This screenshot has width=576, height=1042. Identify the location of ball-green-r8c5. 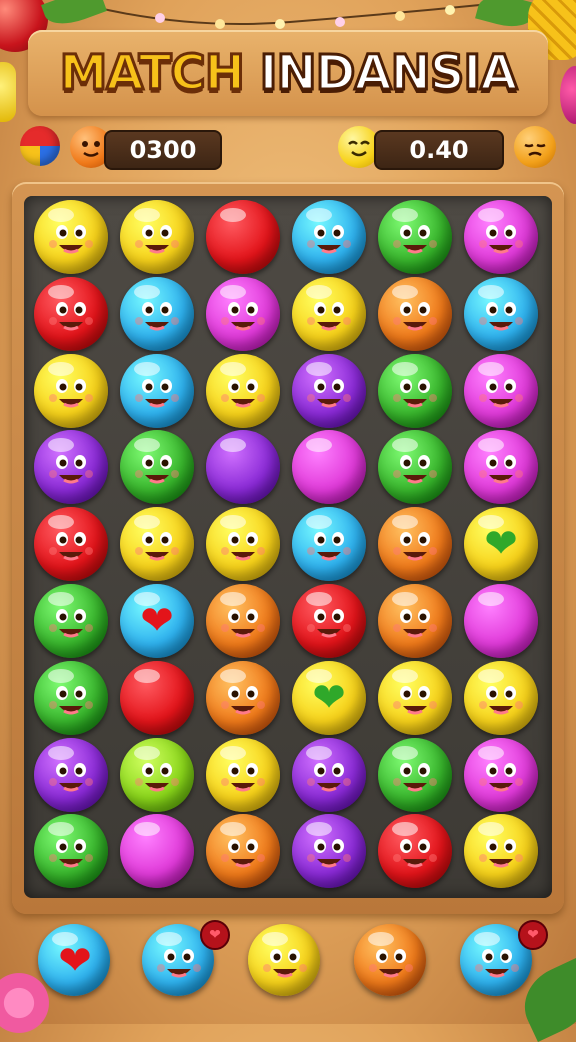
(415, 774).